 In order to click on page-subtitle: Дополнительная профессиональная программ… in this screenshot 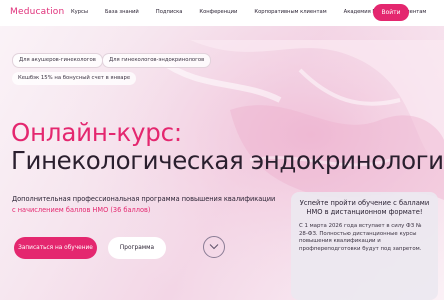, I will do `click(144, 199)`.